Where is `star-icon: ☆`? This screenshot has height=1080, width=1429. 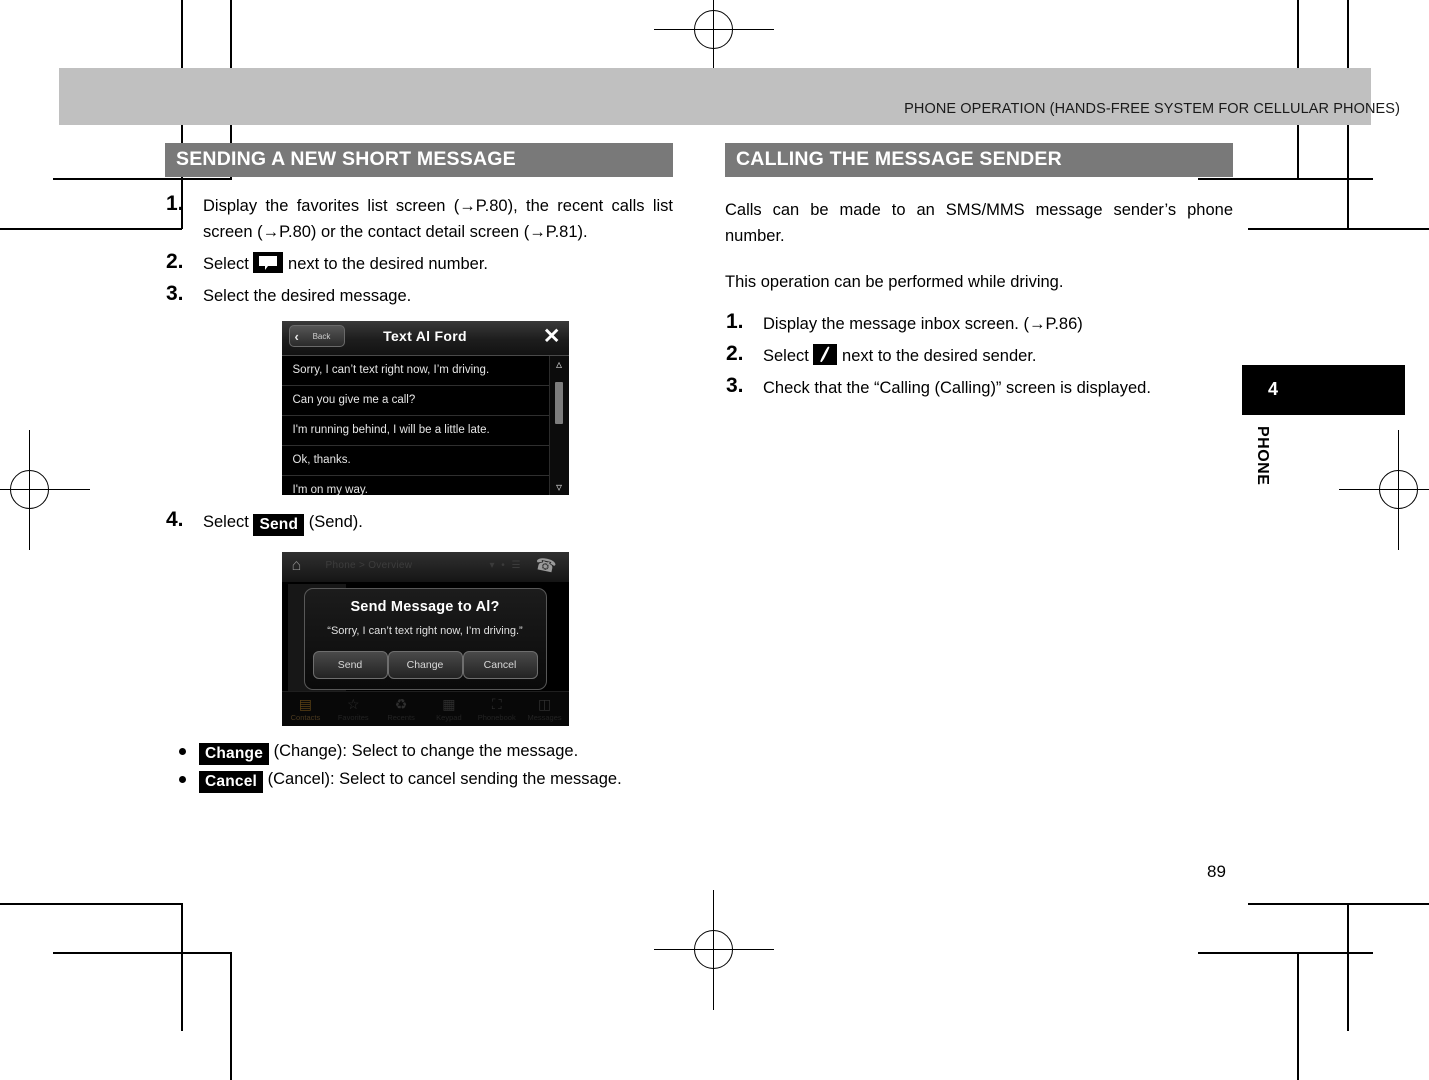 star-icon: ☆ is located at coordinates (353, 703).